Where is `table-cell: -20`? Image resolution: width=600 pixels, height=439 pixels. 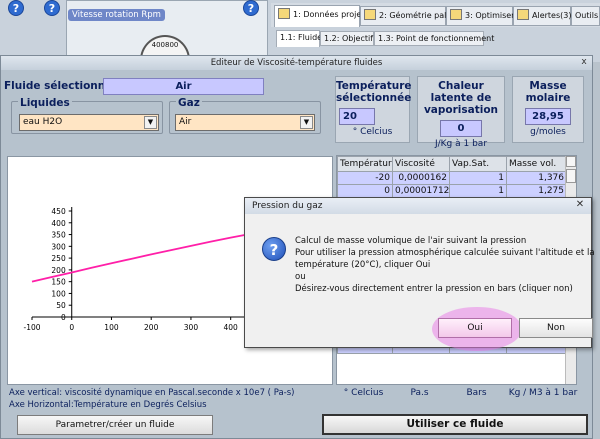
table-cell: -20 is located at coordinates (365, 178).